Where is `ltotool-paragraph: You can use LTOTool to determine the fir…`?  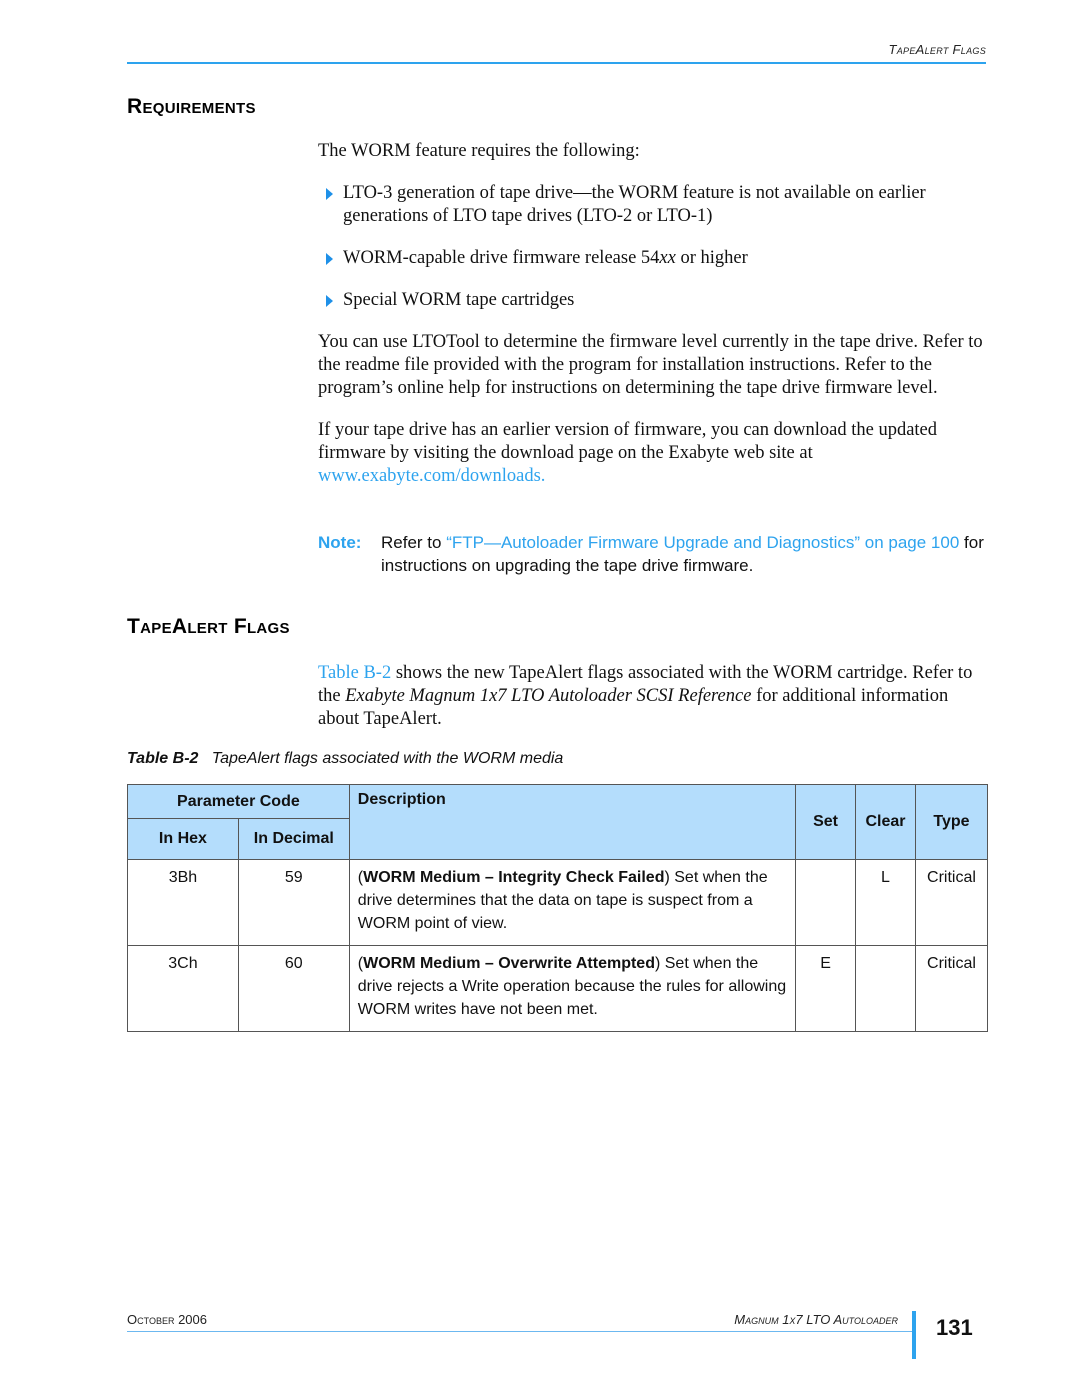 ltotool-paragraph: You can use LTOTool to determine the fir… is located at coordinates (650, 365).